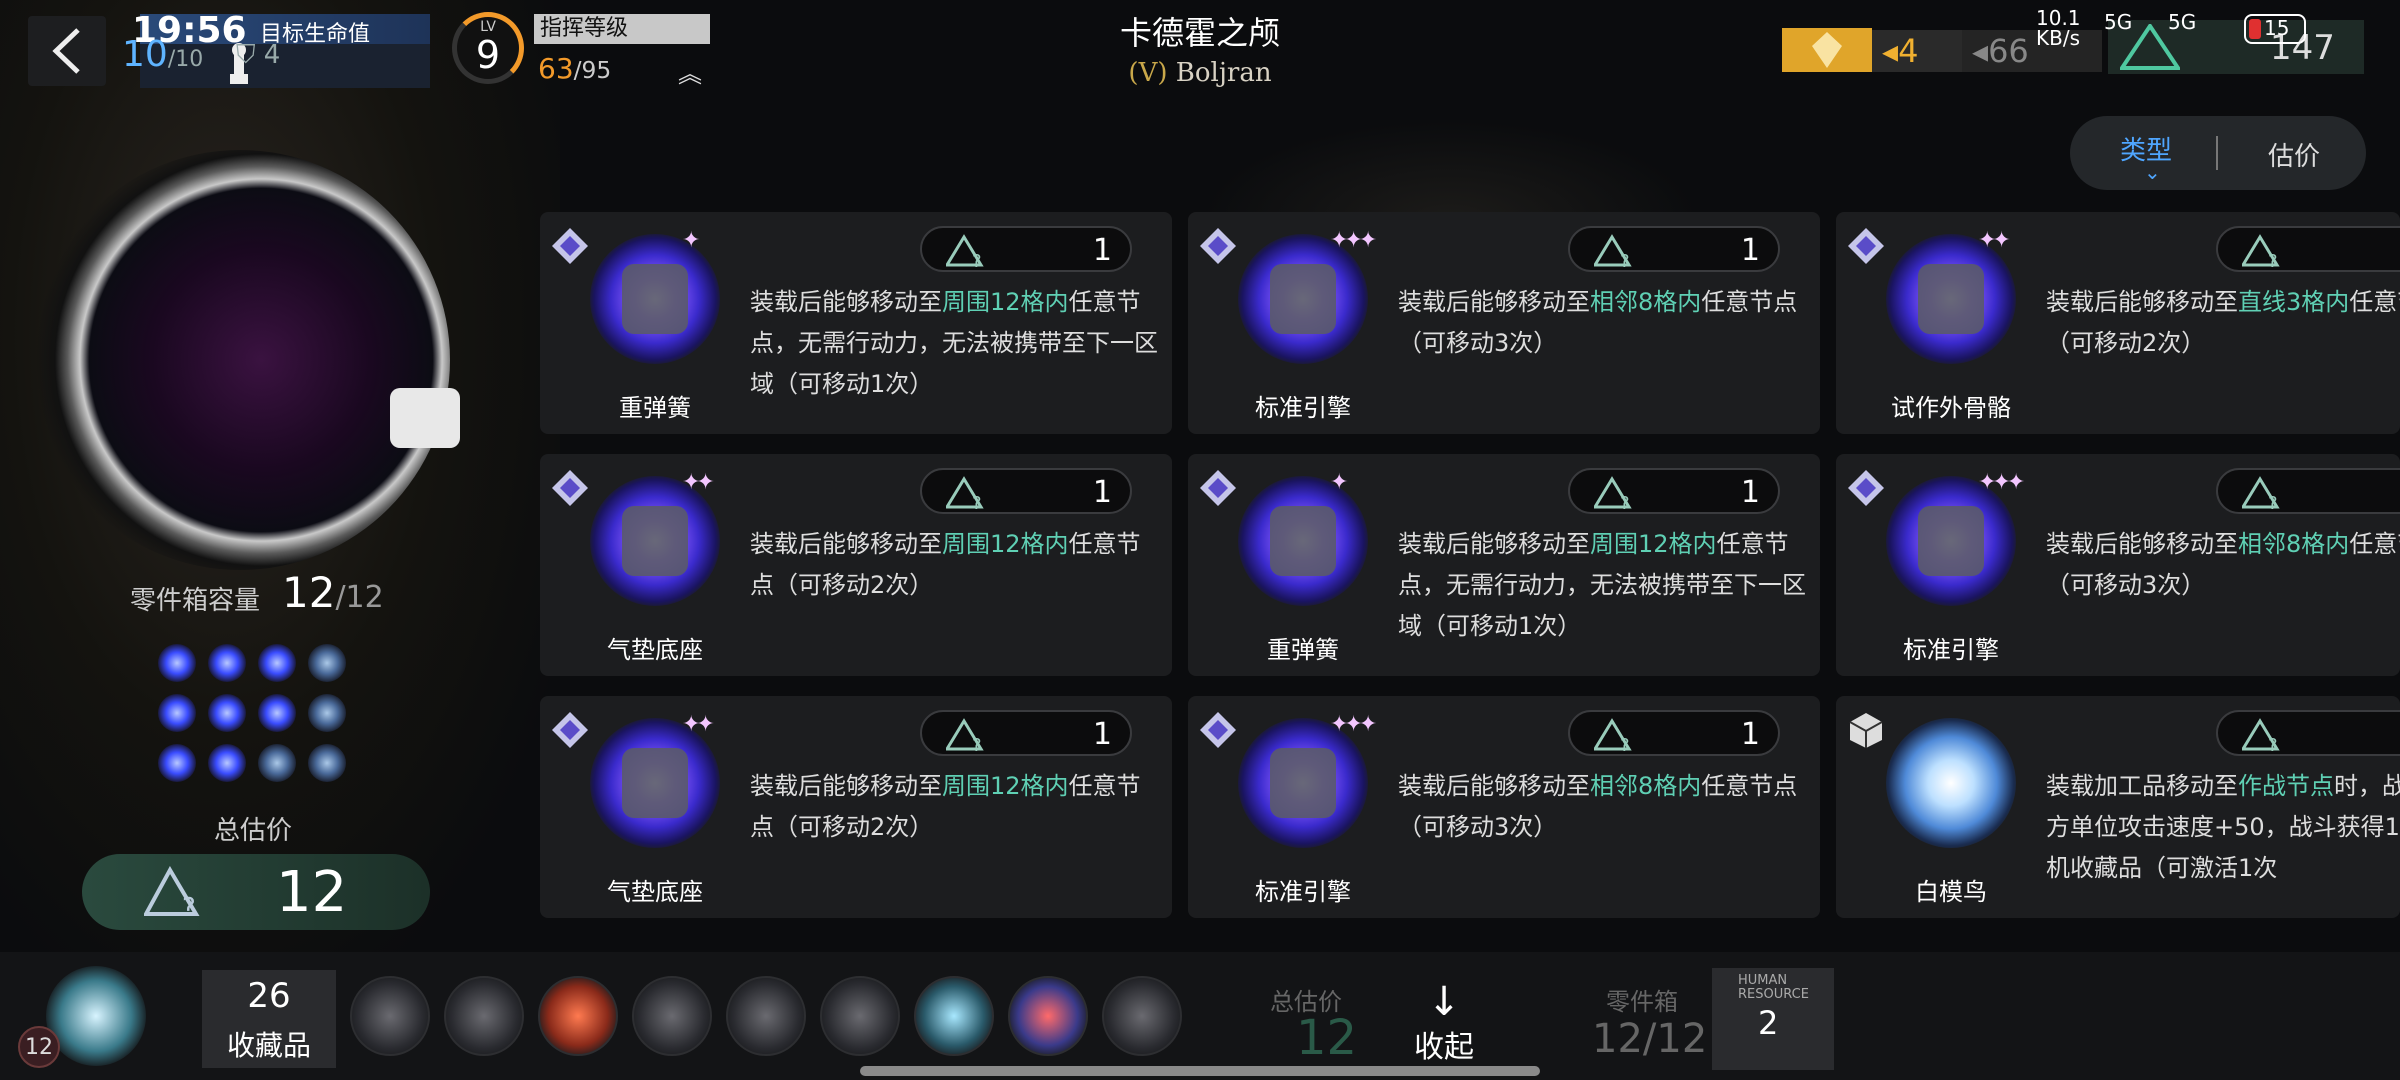 The width and height of the screenshot is (2400, 1080). What do you see at coordinates (578, 1016) in the screenshot?
I see `collectible-feathers` at bounding box center [578, 1016].